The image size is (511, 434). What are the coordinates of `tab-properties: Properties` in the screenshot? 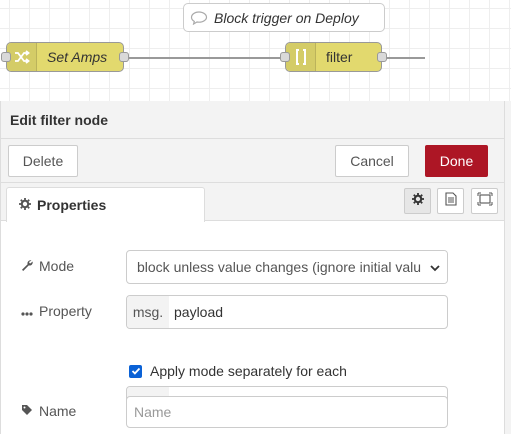 It's located at (105, 204).